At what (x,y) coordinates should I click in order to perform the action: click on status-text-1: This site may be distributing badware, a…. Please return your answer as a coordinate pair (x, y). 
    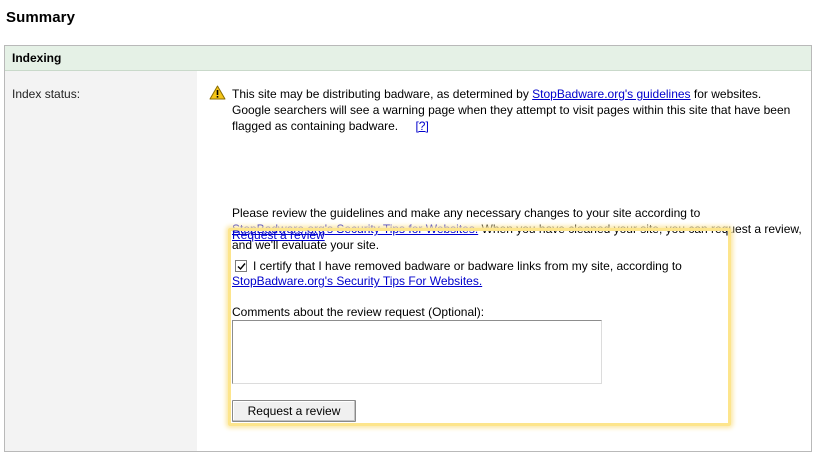
    Looking at the image, I should click on (380, 94).